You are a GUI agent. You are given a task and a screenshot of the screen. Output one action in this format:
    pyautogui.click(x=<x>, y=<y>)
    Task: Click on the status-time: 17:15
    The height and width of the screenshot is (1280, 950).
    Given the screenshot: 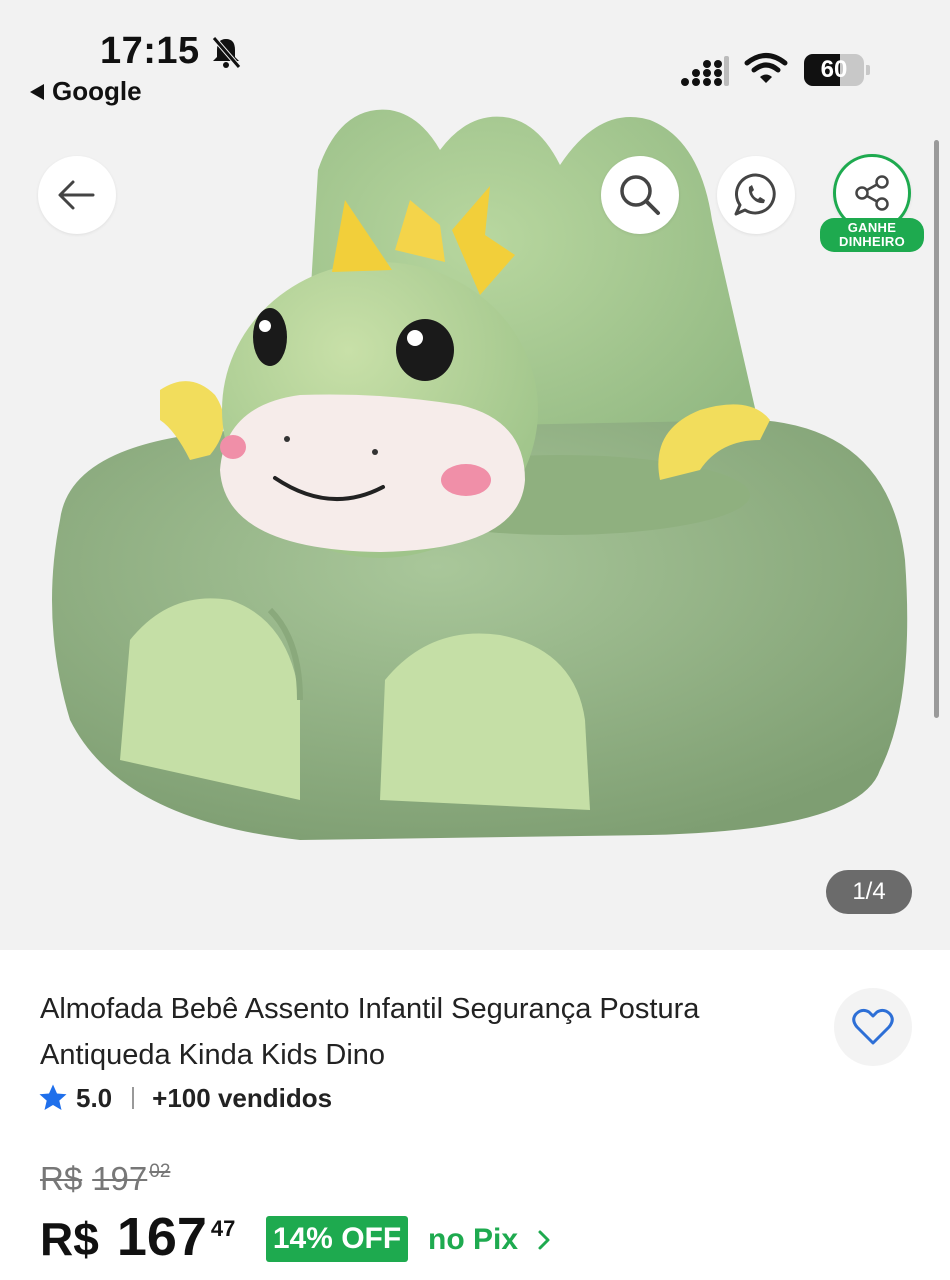 What is the action you would take?
    pyautogui.click(x=150, y=51)
    